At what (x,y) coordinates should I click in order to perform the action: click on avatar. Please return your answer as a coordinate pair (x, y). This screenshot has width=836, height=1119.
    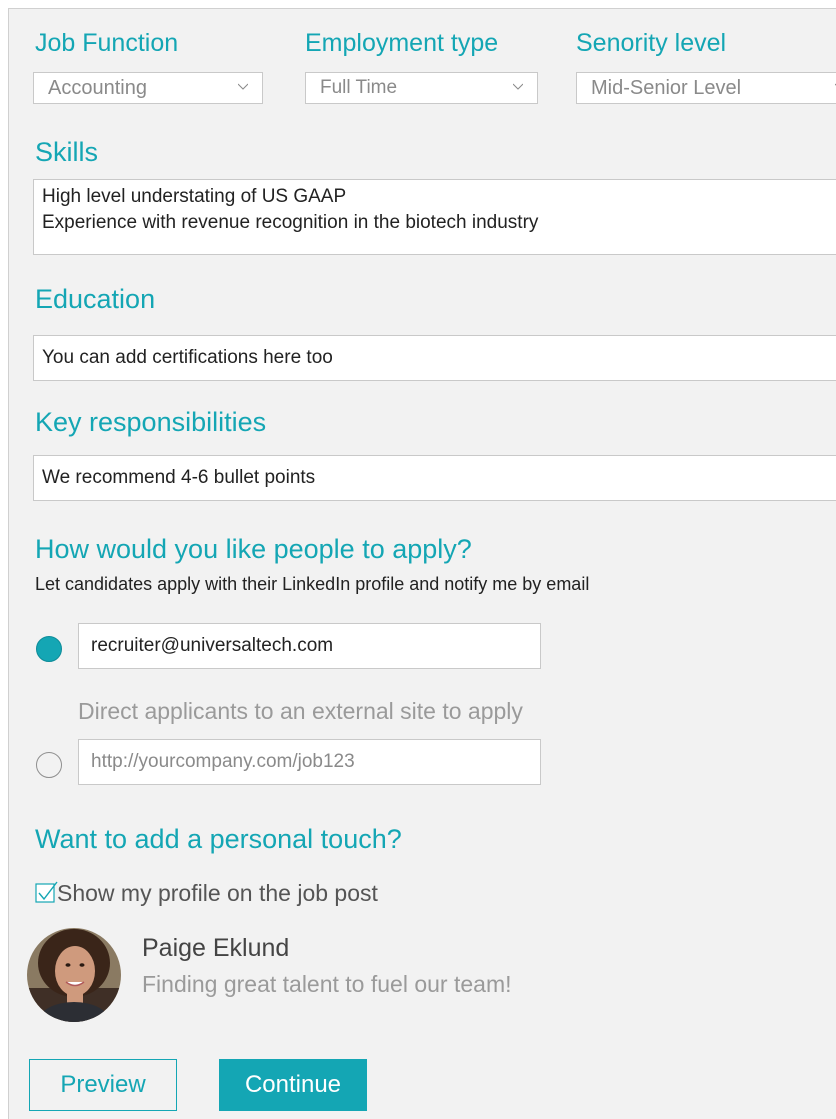
    Looking at the image, I should click on (74, 975).